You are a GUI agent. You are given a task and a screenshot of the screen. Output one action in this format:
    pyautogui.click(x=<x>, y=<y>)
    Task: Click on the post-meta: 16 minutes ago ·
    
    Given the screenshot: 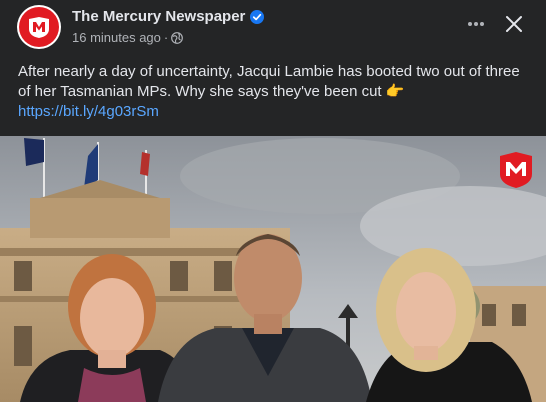 What is the action you would take?
    pyautogui.click(x=128, y=37)
    